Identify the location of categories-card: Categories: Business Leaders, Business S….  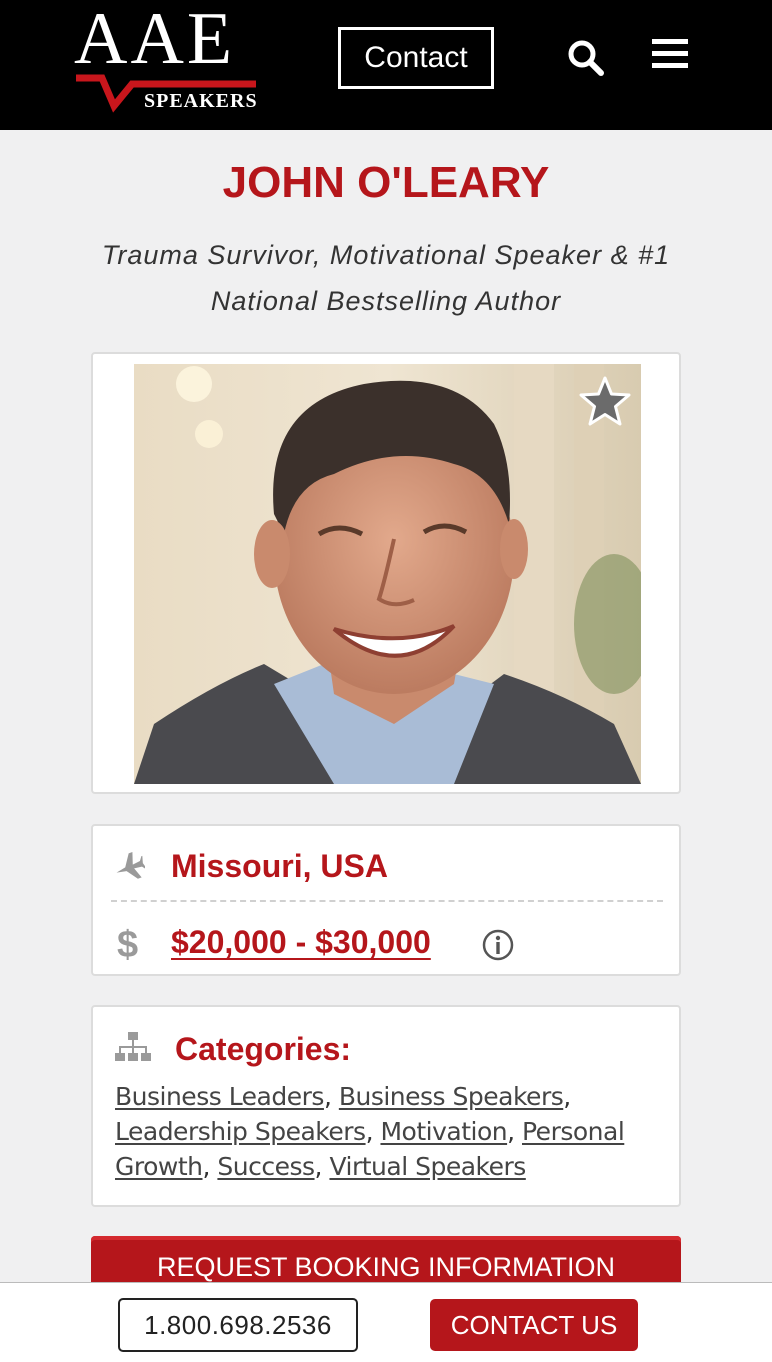
(386, 1106).